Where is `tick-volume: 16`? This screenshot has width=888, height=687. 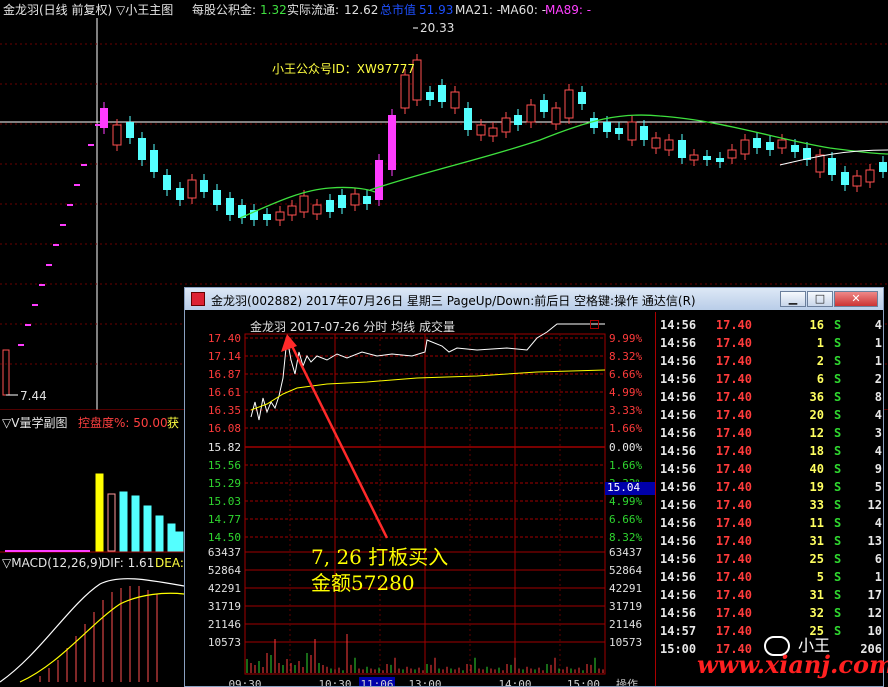 tick-volume: 16 is located at coordinates (816, 325).